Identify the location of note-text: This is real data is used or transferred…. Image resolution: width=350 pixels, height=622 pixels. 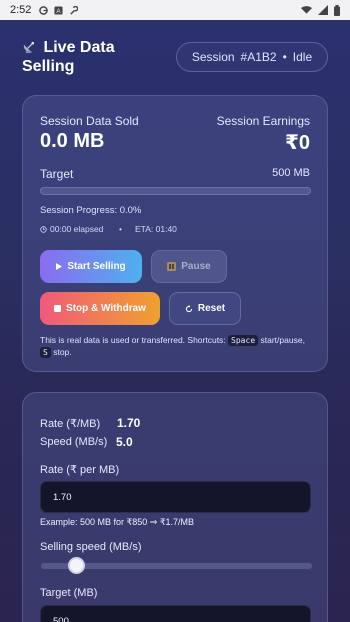
(133, 340).